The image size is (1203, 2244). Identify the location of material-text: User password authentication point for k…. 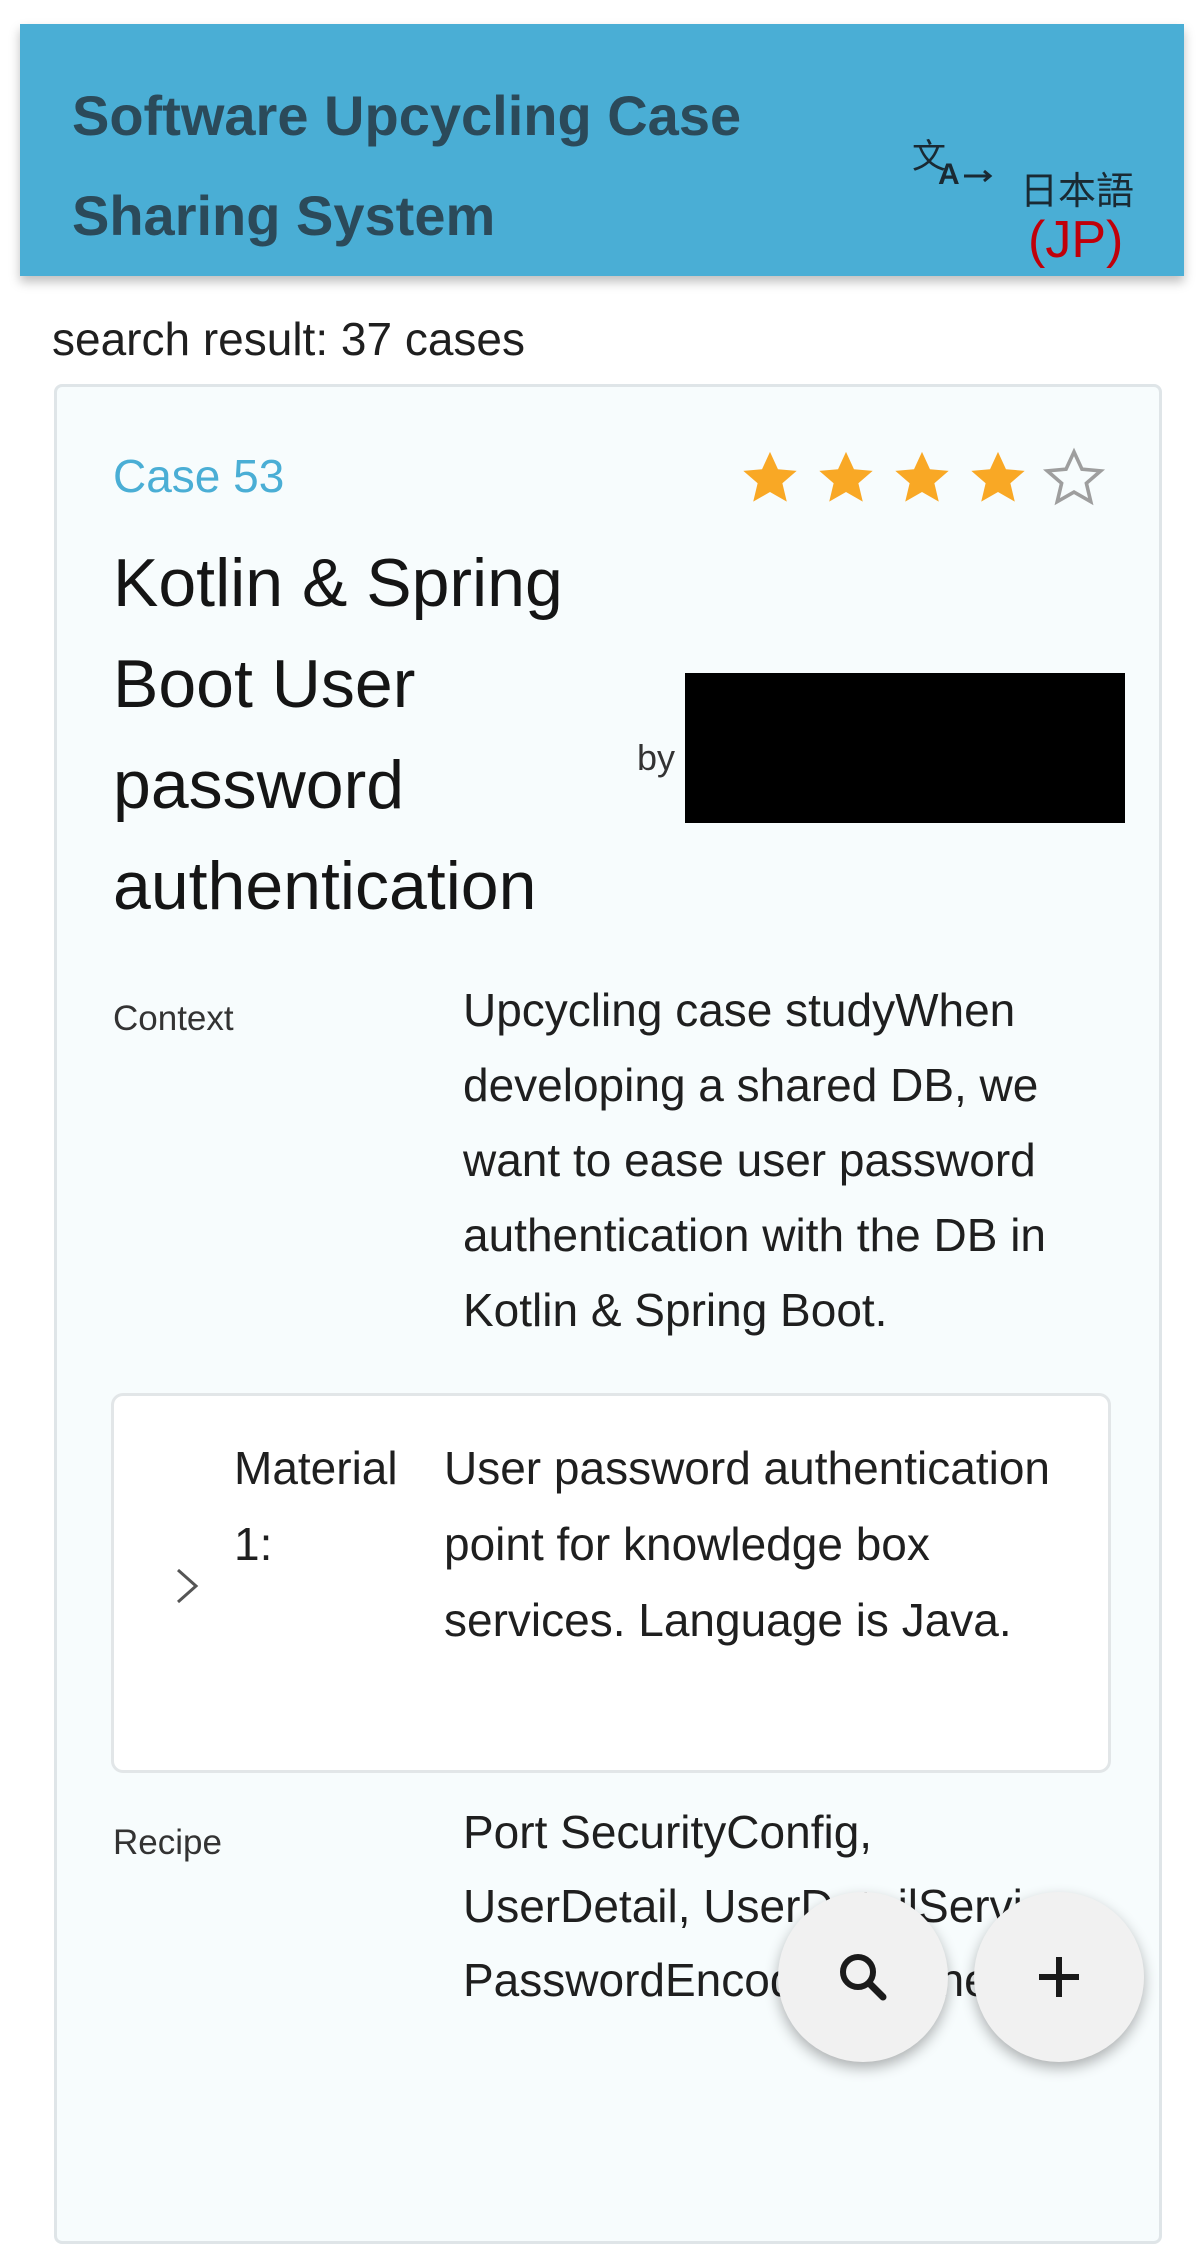
(747, 1544).